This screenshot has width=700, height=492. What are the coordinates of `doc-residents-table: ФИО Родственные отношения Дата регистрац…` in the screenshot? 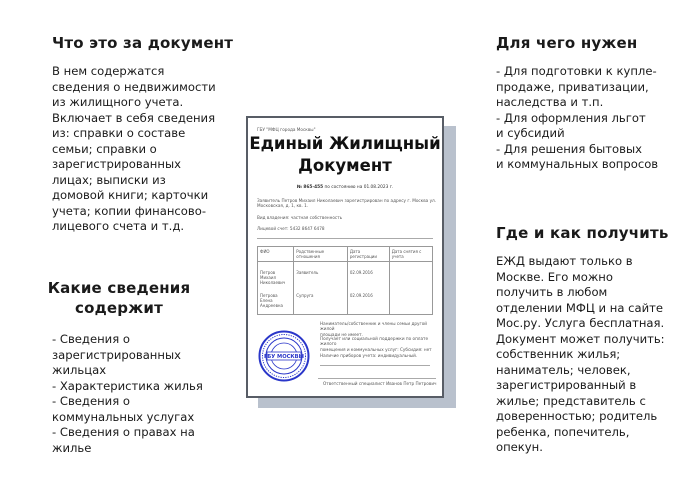 It's located at (345, 280).